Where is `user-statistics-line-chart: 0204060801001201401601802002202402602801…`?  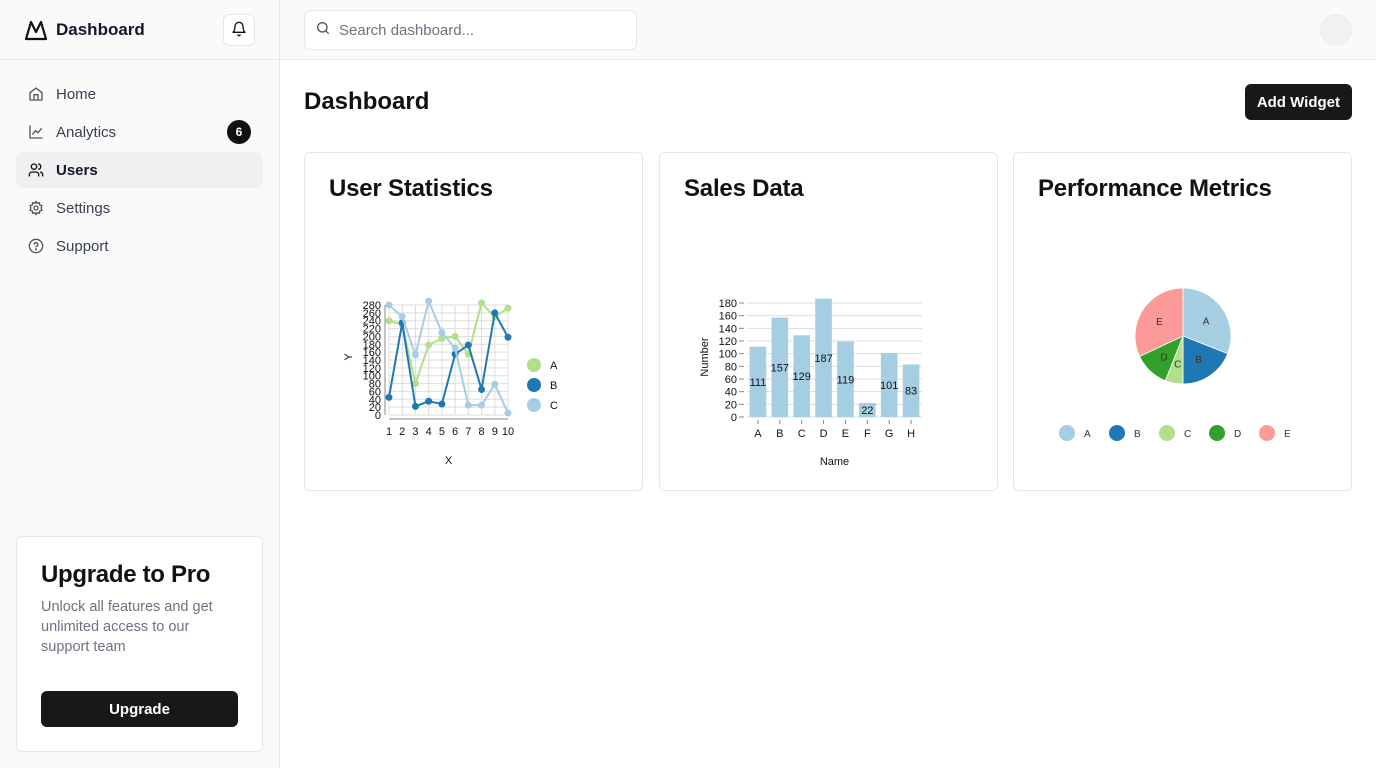 user-statistics-line-chart: 0204060801001201401601802002202402602801… is located at coordinates (450, 382).